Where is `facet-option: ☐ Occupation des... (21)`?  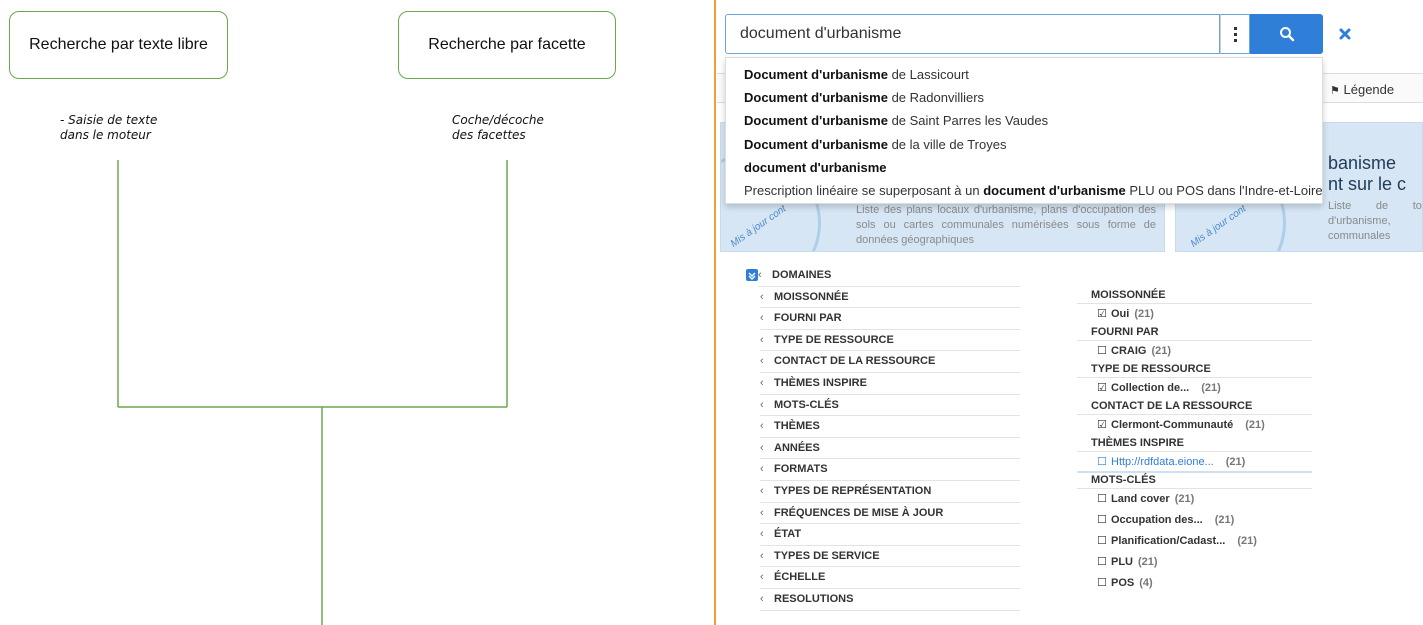 facet-option: ☐ Occupation des... (21) is located at coordinates (1194, 520).